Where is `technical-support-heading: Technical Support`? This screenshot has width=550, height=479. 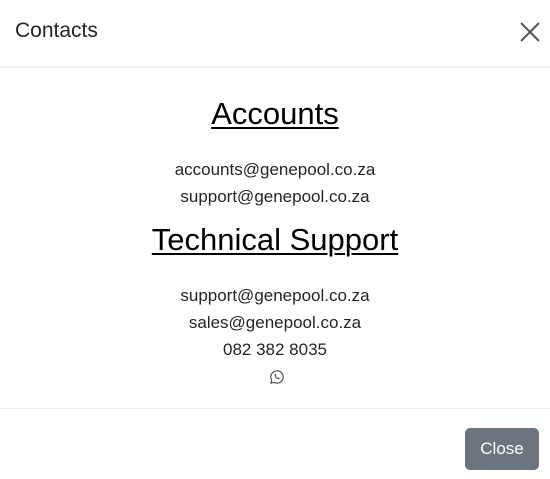 technical-support-heading: Technical Support is located at coordinates (275, 239).